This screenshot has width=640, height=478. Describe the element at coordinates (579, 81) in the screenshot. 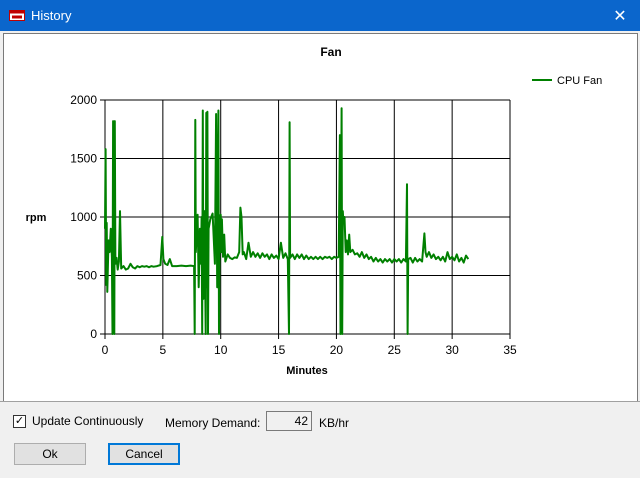

I see `legend-label: CPU Fan` at that location.